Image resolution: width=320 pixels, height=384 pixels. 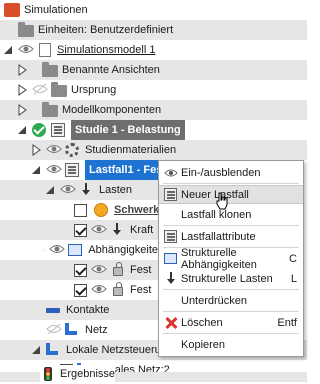 What do you see at coordinates (202, 322) in the screenshot?
I see `menu-item-delete-label: Löschen` at bounding box center [202, 322].